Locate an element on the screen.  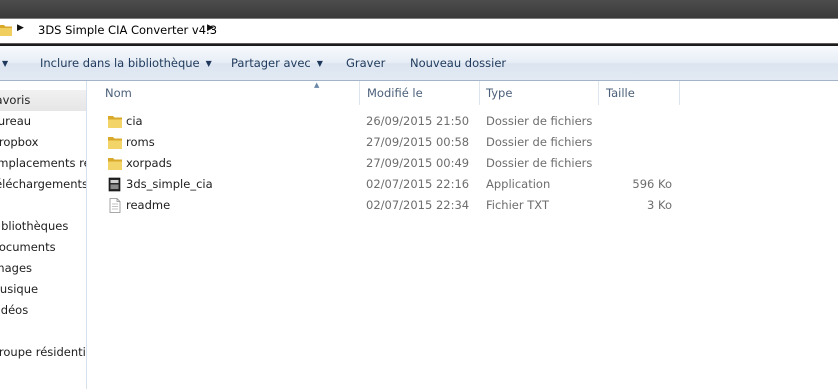
file-name: roms is located at coordinates (140, 142).